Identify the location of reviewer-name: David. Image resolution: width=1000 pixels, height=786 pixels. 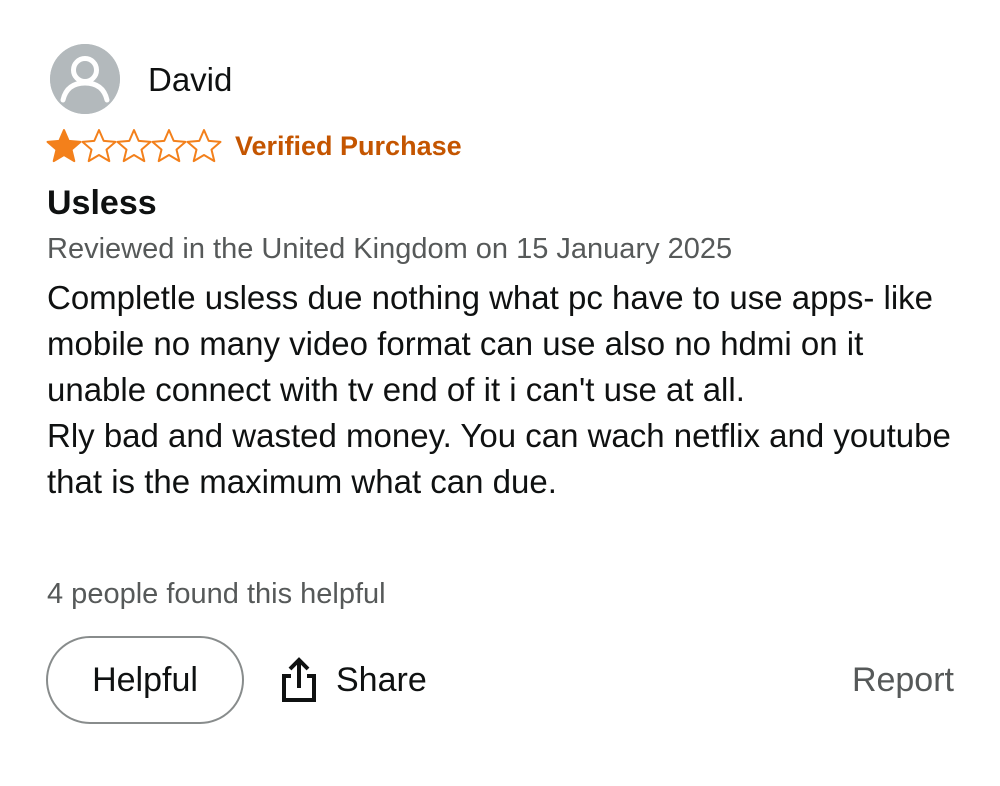
(190, 79).